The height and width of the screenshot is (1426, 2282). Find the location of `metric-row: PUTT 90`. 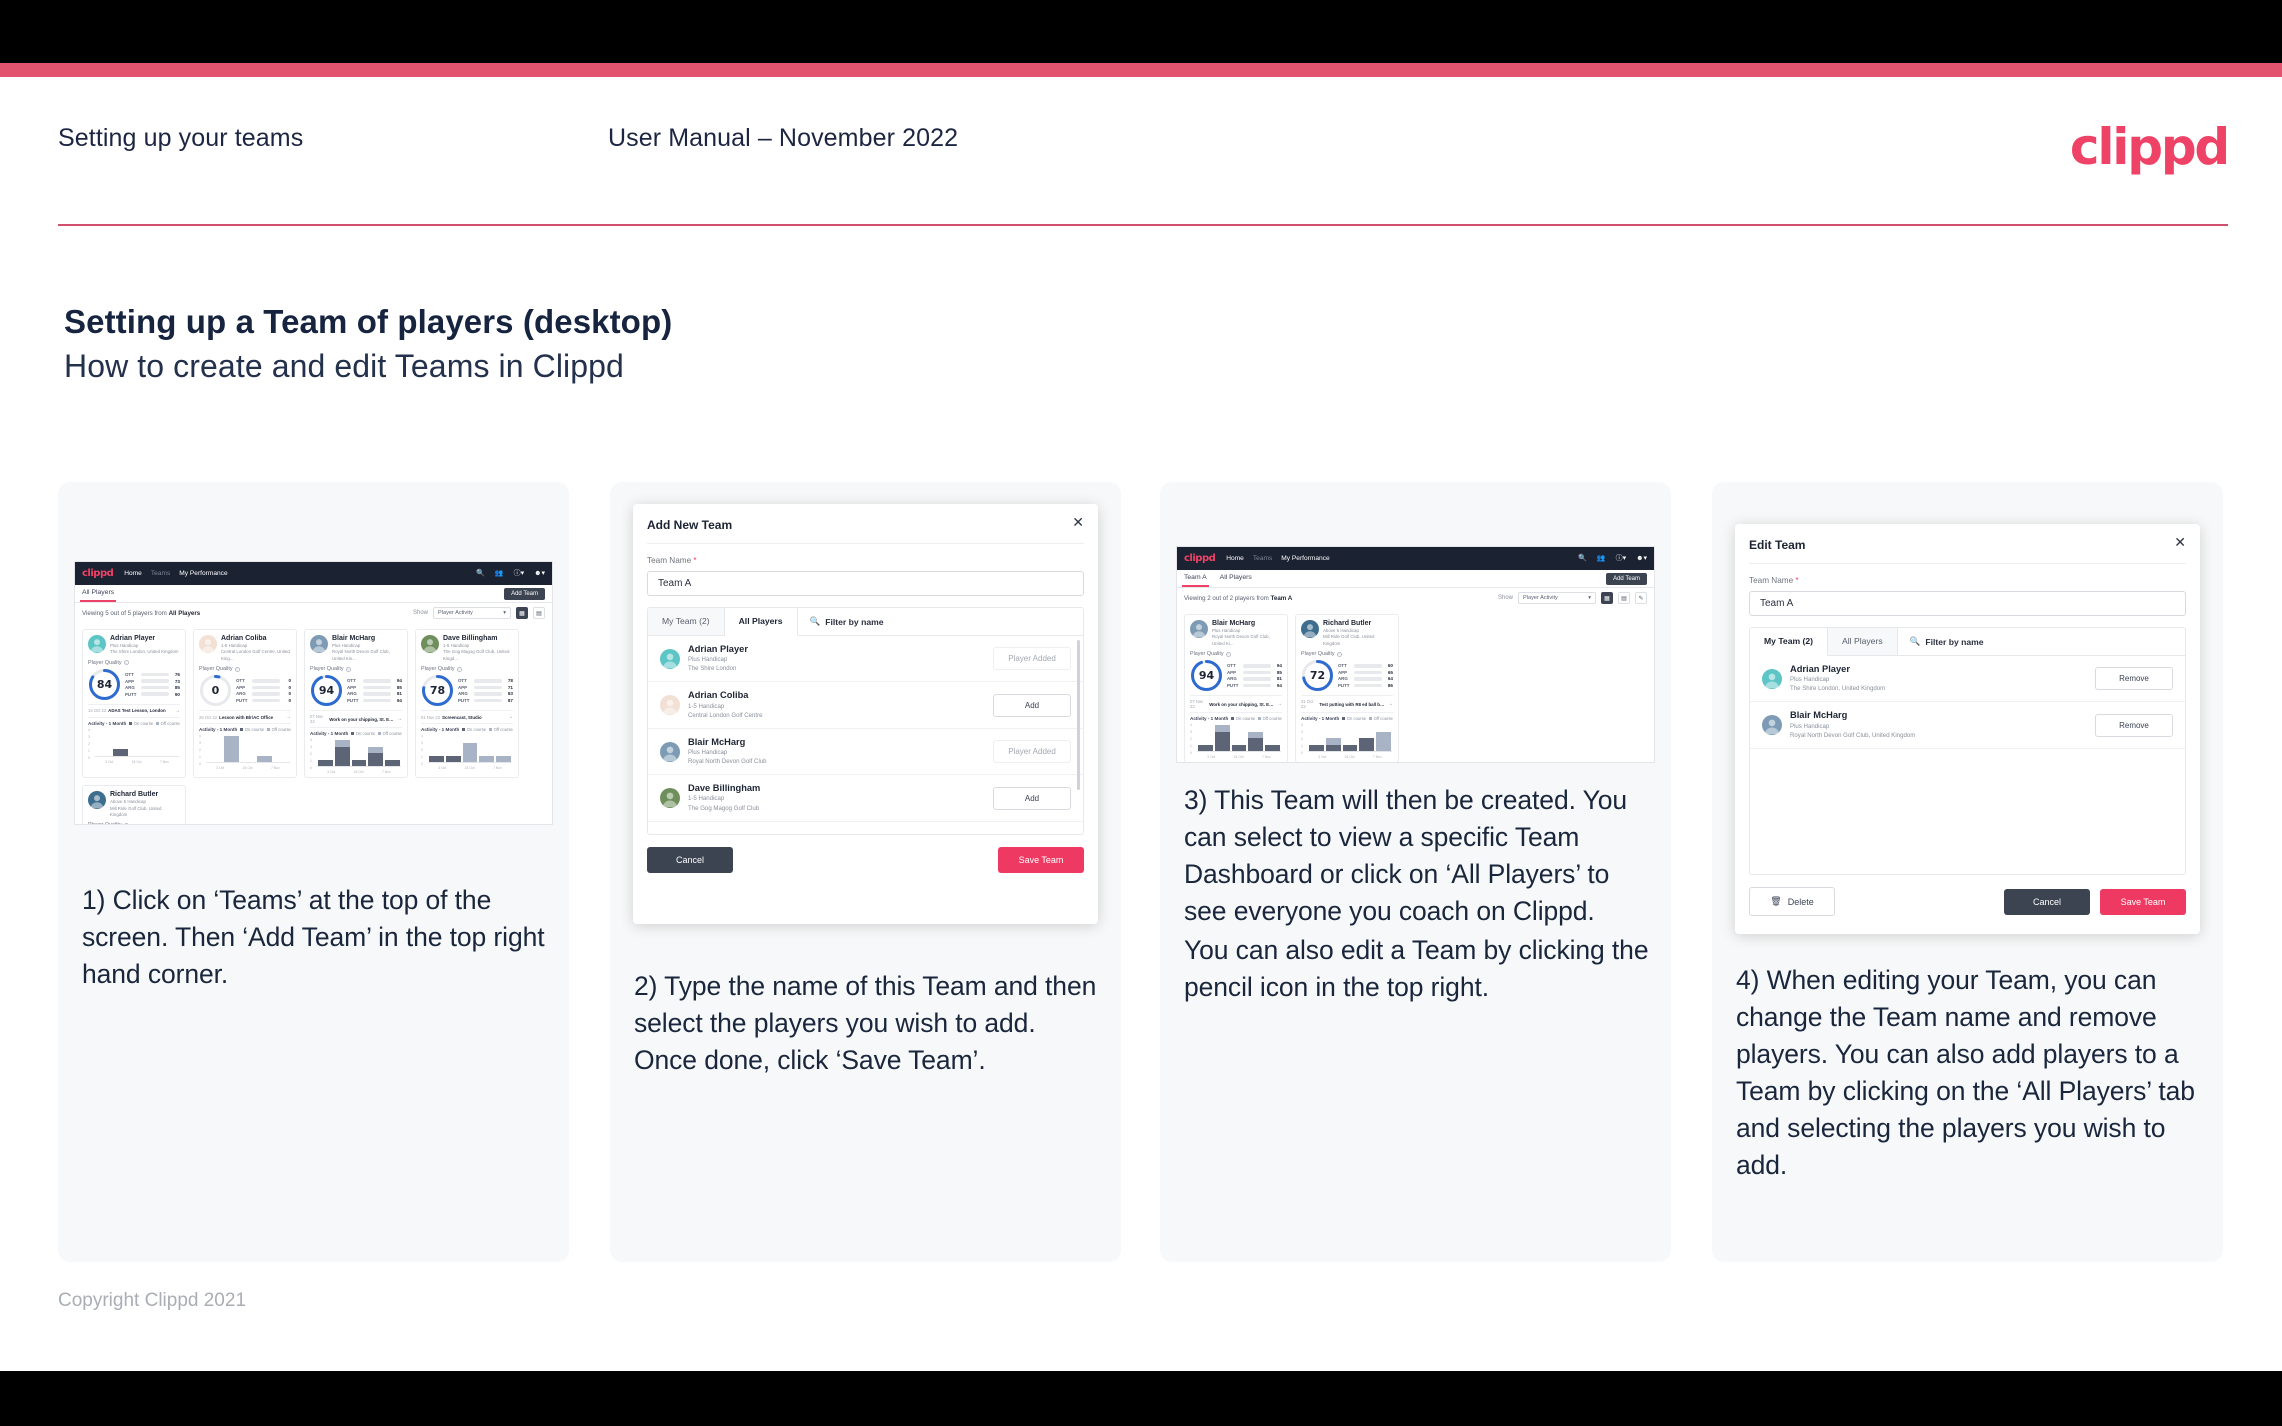

metric-row: PUTT 90 is located at coordinates (152, 694).